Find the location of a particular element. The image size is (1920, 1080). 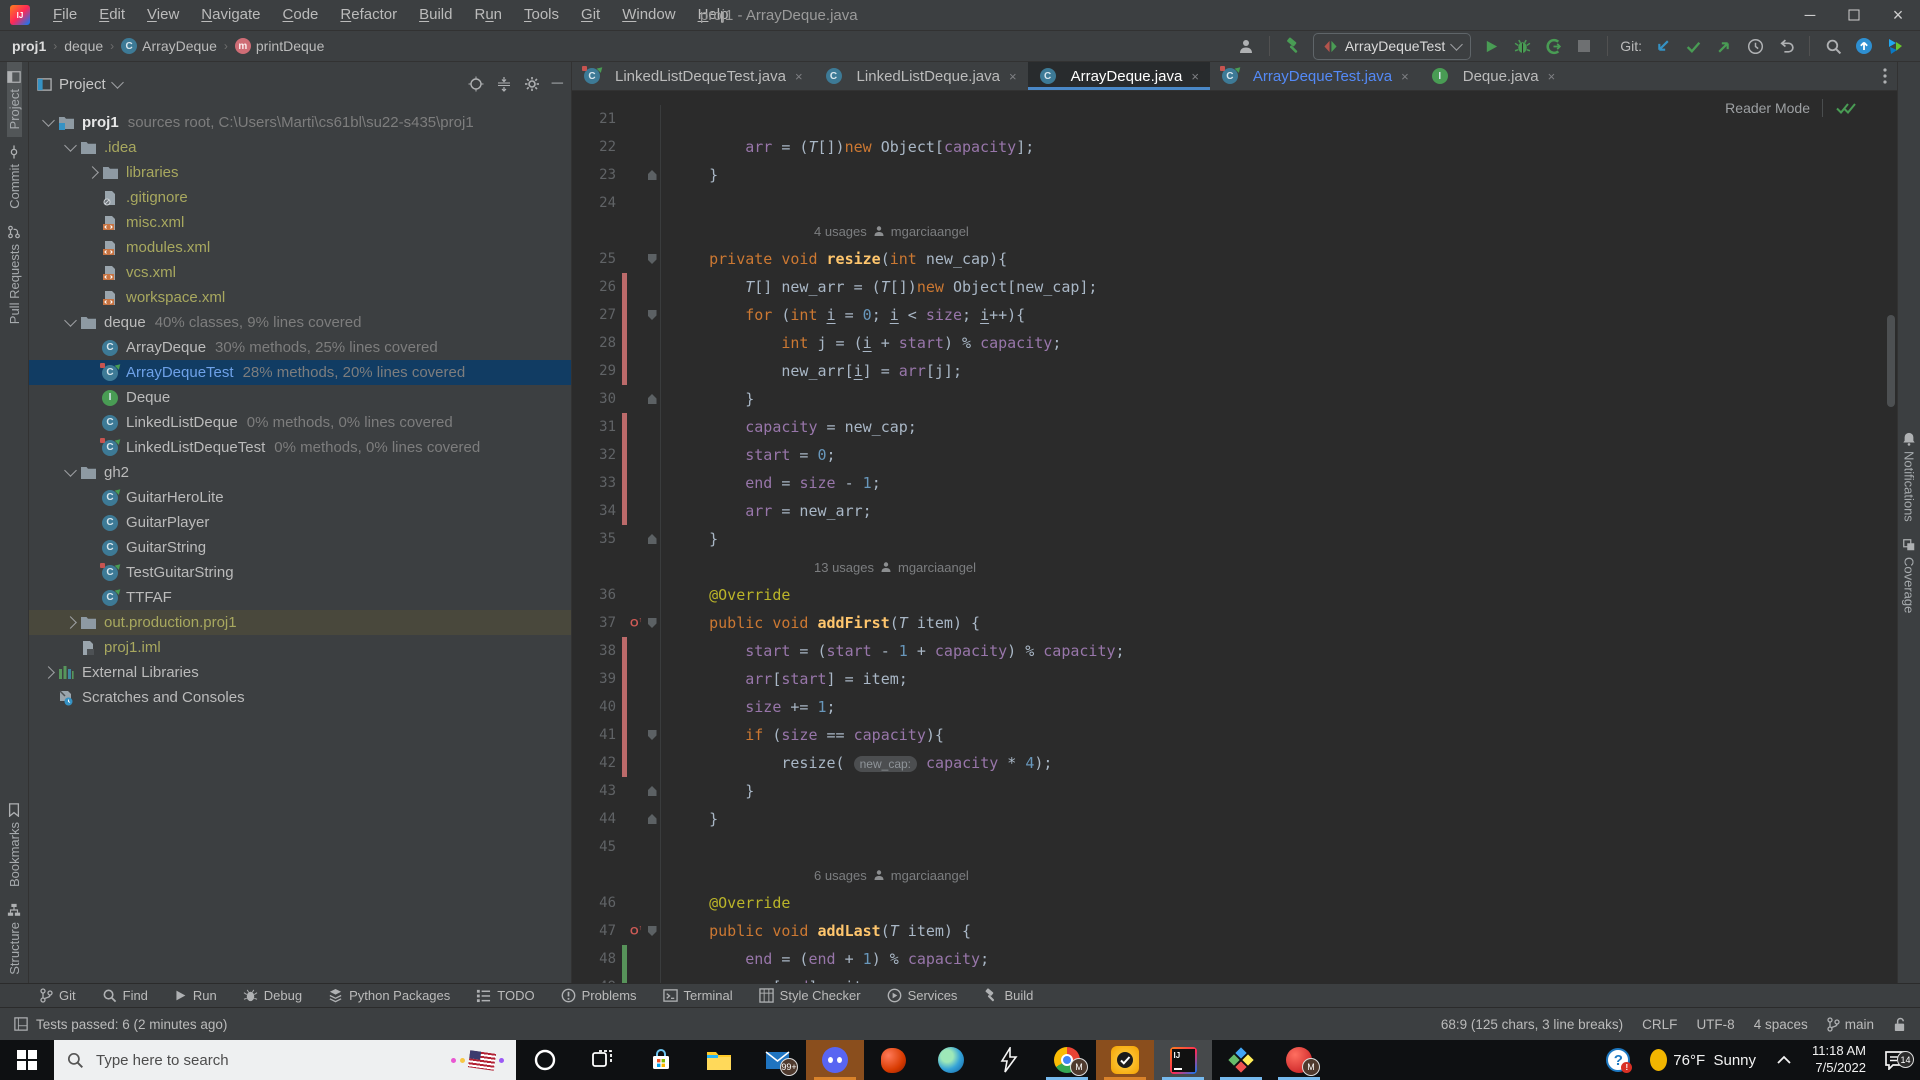

code-line-22: 22 arr = (T[])new Object[capacity]; is located at coordinates (1234, 147).